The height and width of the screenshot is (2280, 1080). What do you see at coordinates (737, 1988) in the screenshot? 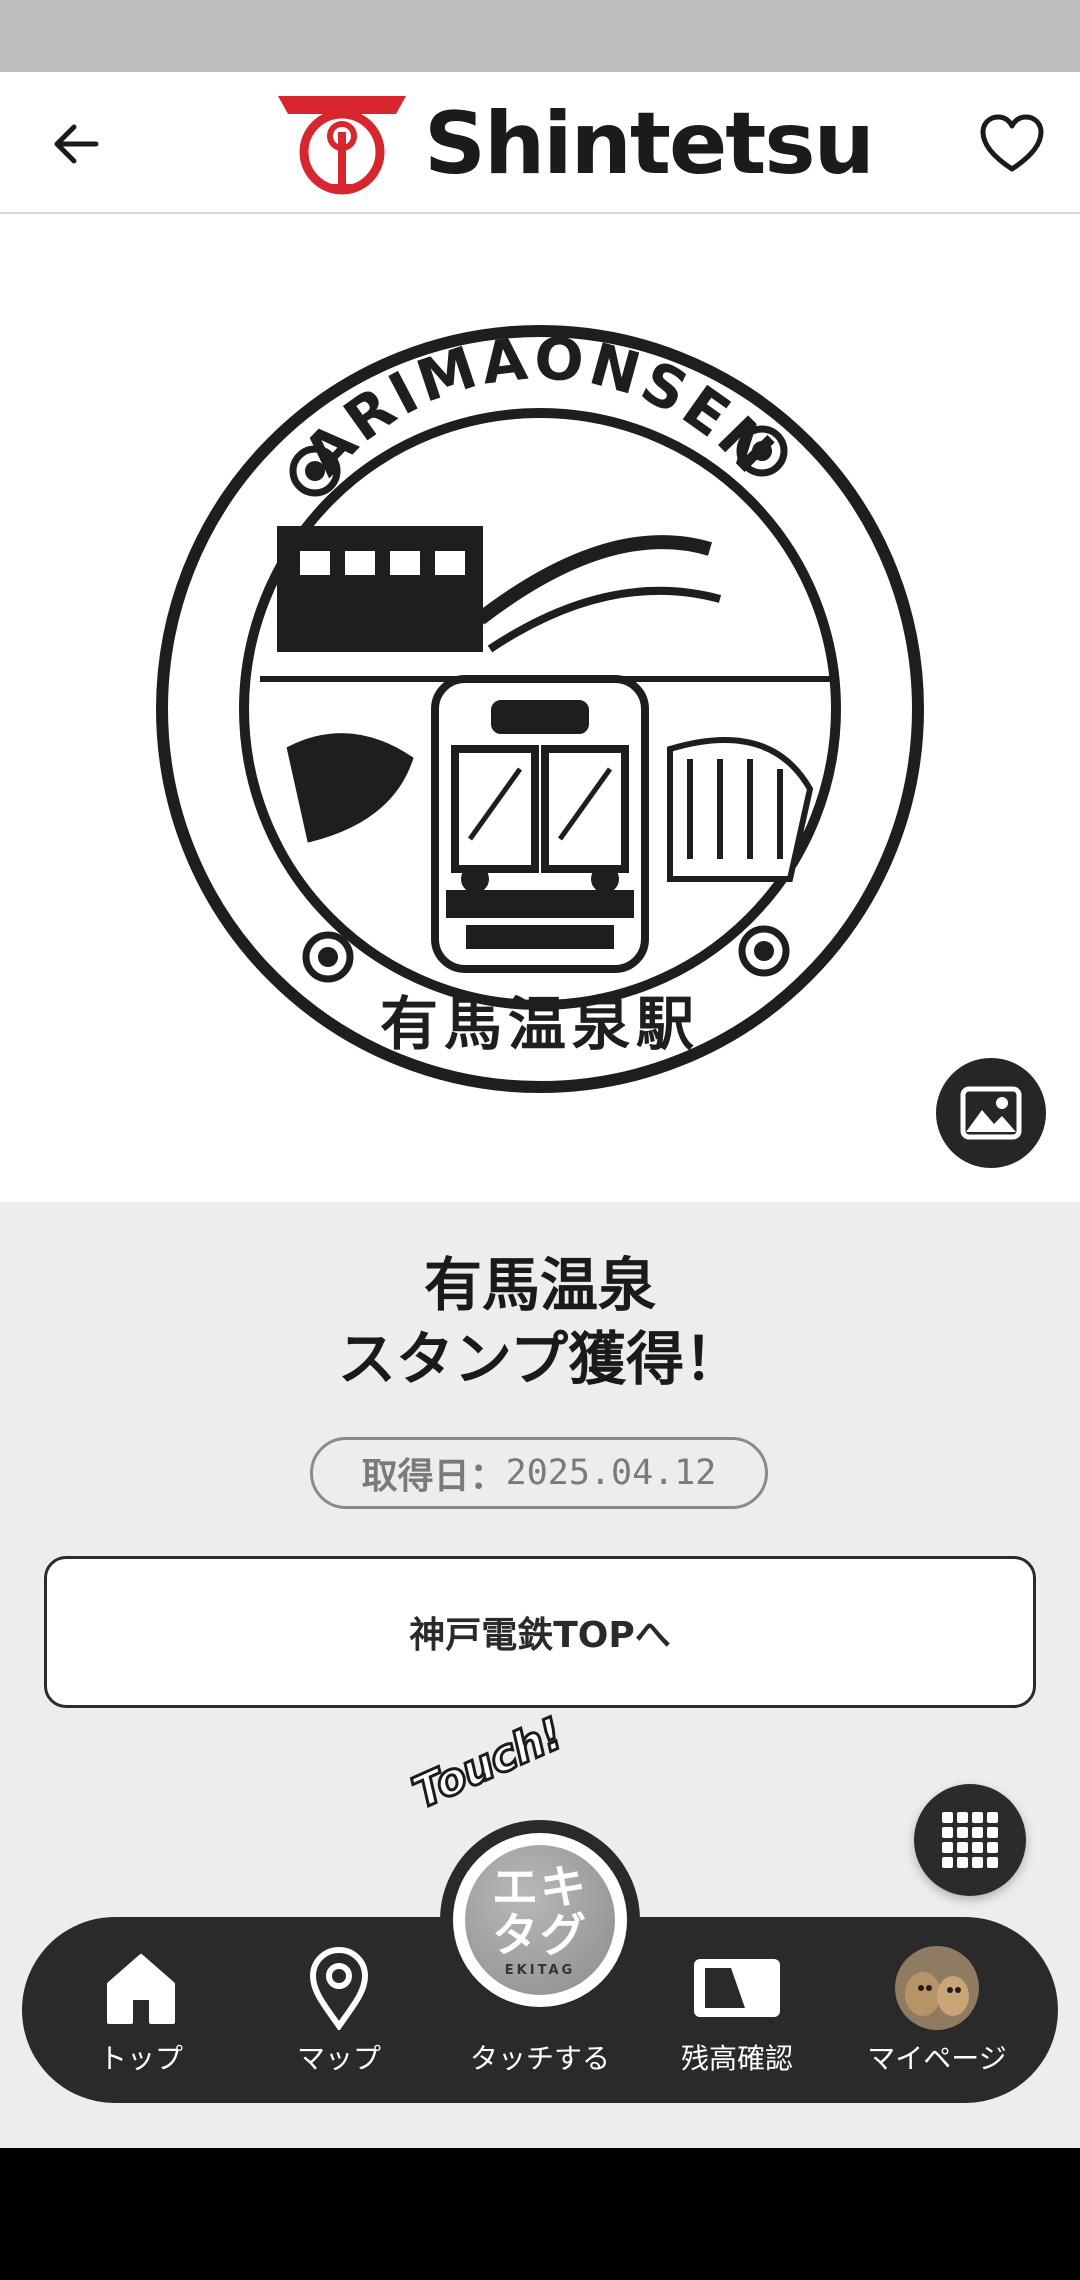
I see `card-icon` at bounding box center [737, 1988].